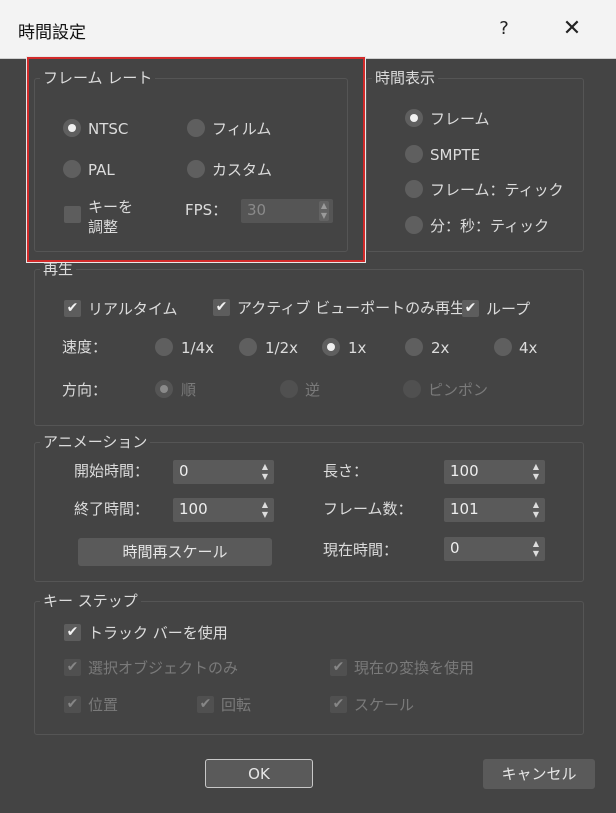  Describe the element at coordinates (351, 308) in the screenshot. I see `active-viewport-label: アクティブ ビューポートのみ再生` at that location.